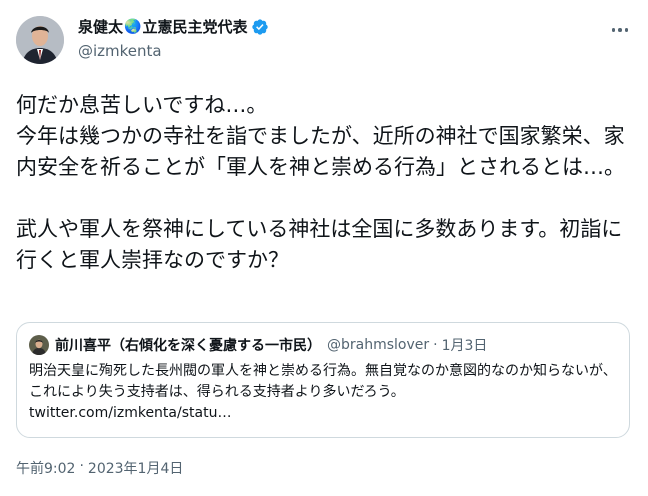  Describe the element at coordinates (40, 40) in the screenshot. I see `author-avatar` at that location.